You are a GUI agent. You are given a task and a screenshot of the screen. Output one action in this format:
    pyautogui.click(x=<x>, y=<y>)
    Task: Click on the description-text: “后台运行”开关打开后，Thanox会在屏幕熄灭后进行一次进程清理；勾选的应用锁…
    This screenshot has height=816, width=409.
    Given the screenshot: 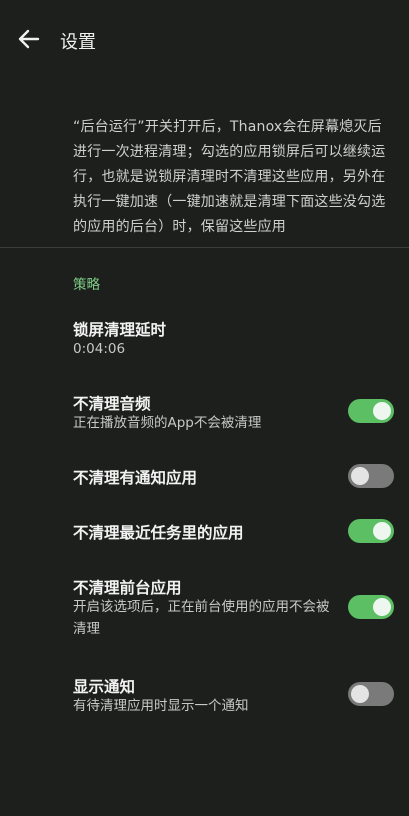 What is the action you would take?
    pyautogui.click(x=229, y=177)
    